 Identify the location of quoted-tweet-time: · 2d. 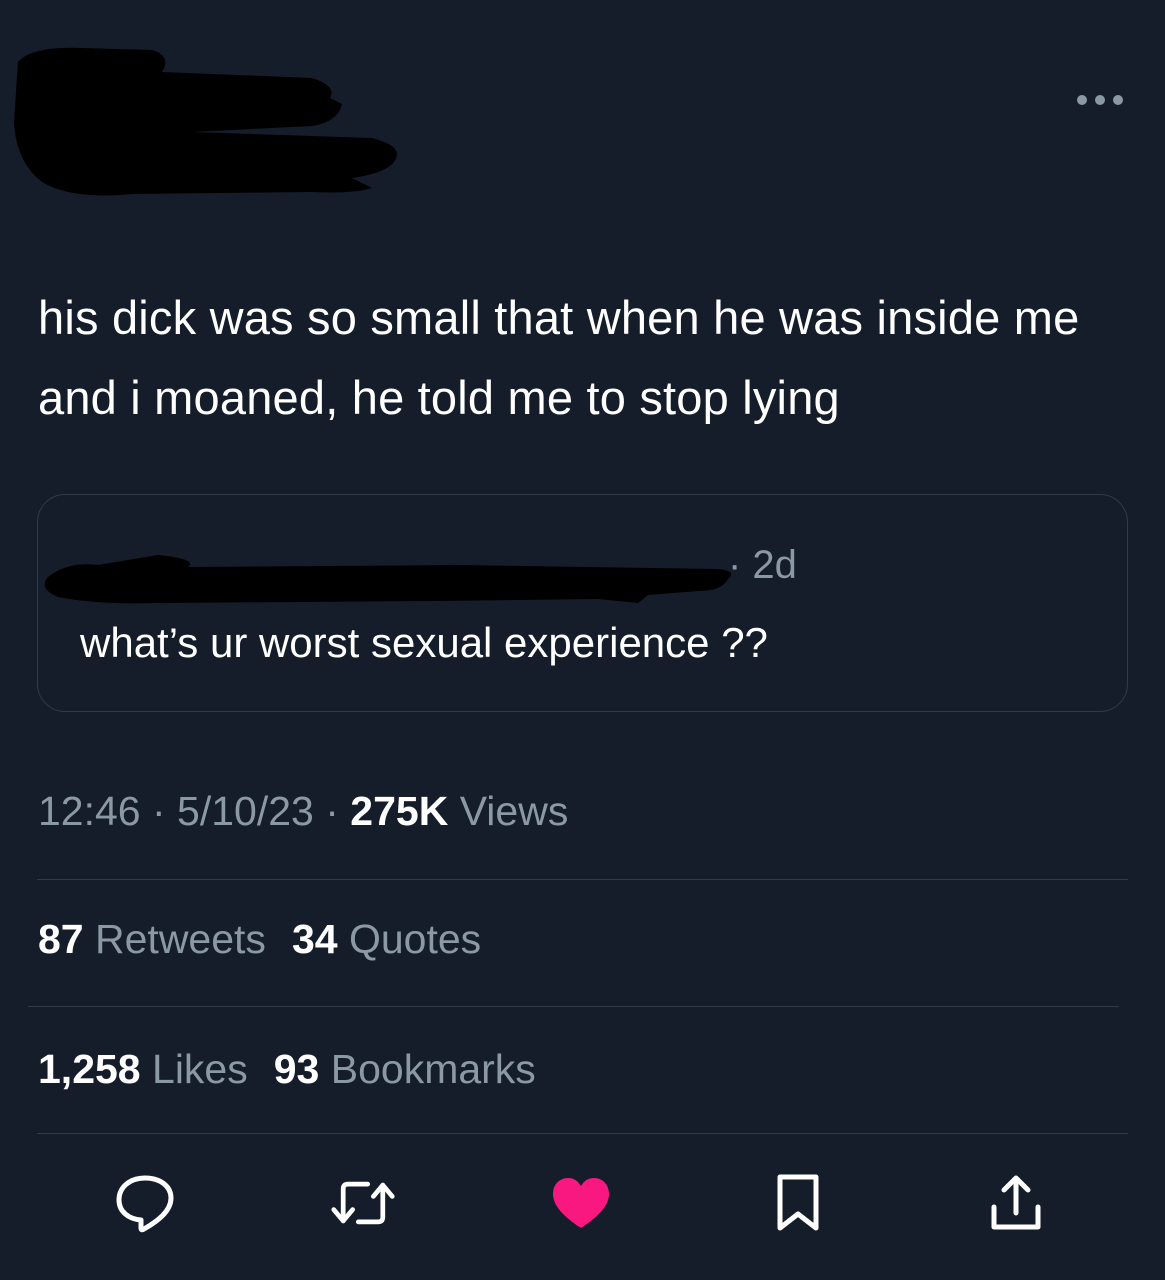
(762, 565).